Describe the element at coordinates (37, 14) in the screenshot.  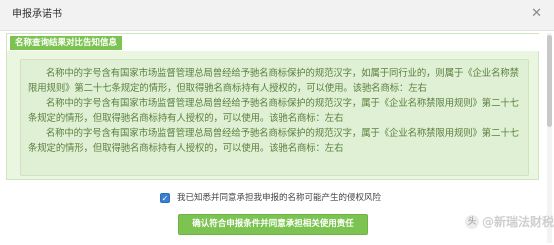
I see `dialog-title: 申报承诺书` at that location.